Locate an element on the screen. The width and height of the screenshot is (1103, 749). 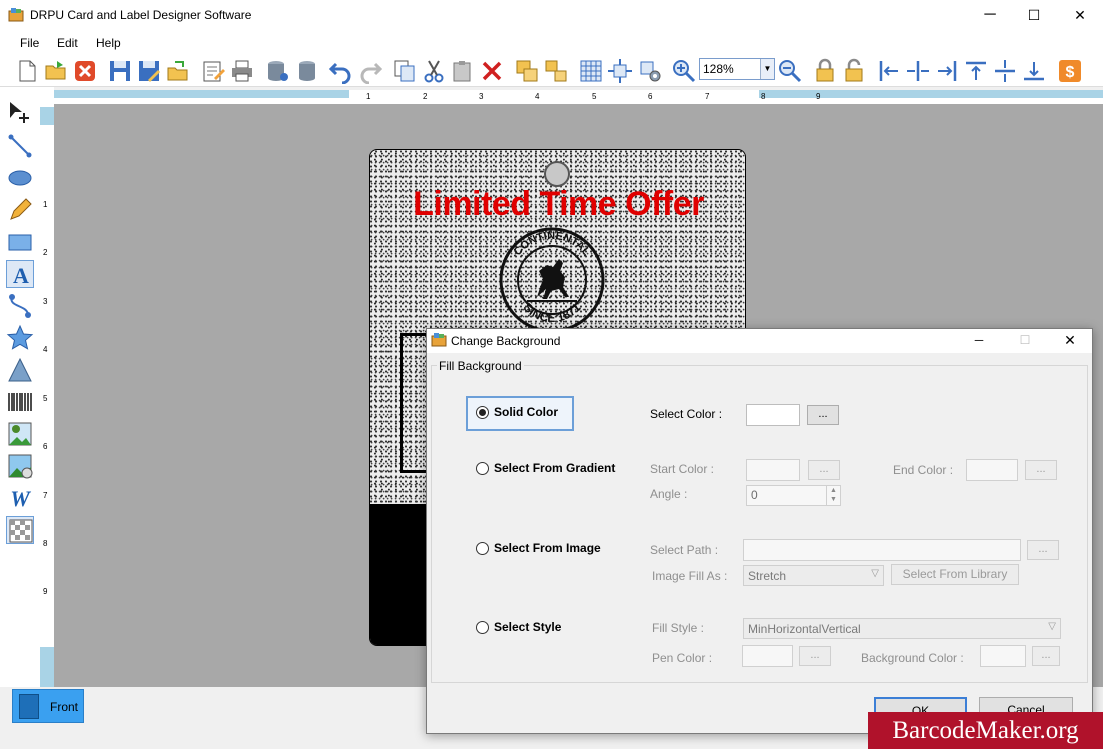
cut-icon is located at coordinates (434, 71).